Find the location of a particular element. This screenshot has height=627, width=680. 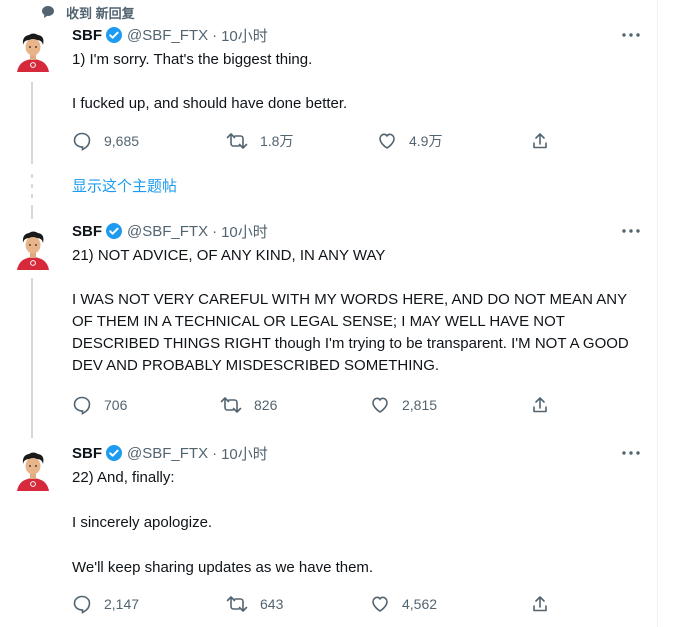

reply-count: 2,147 is located at coordinates (122, 604).